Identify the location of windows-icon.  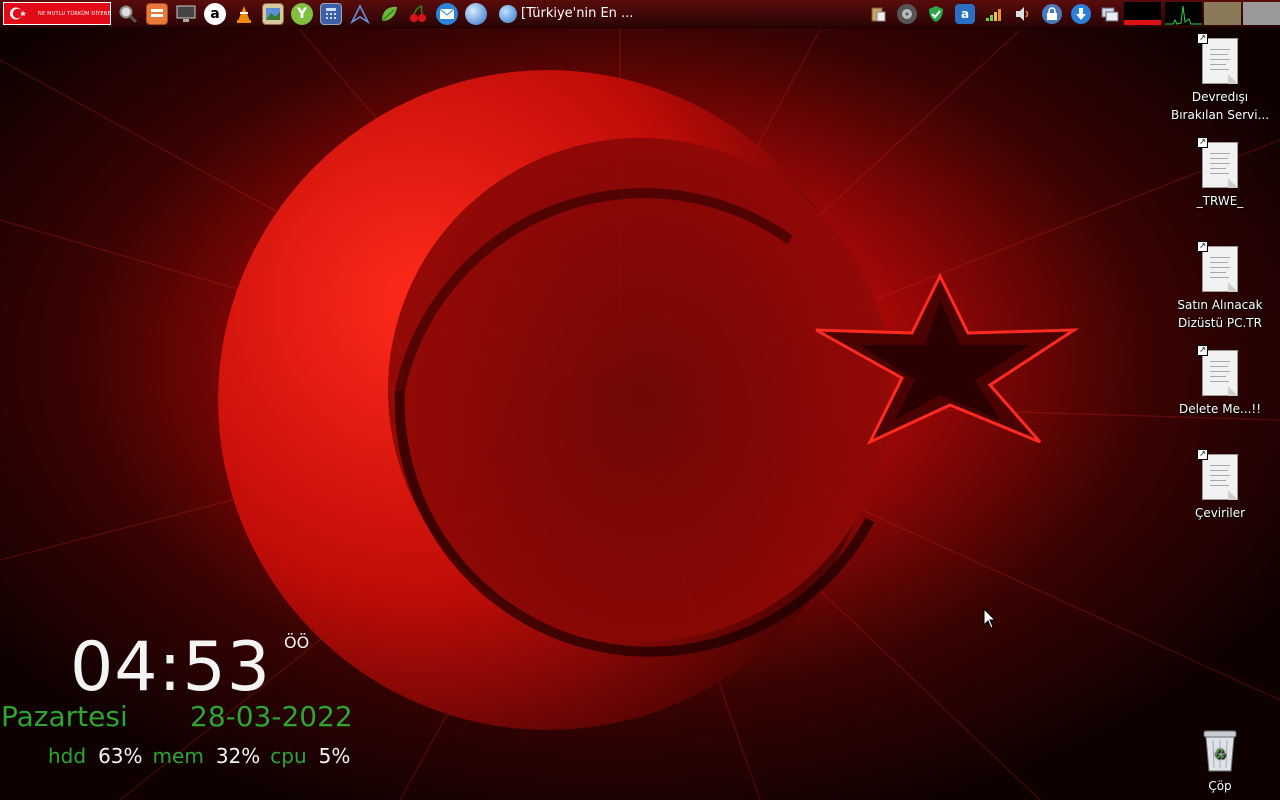
(1110, 14).